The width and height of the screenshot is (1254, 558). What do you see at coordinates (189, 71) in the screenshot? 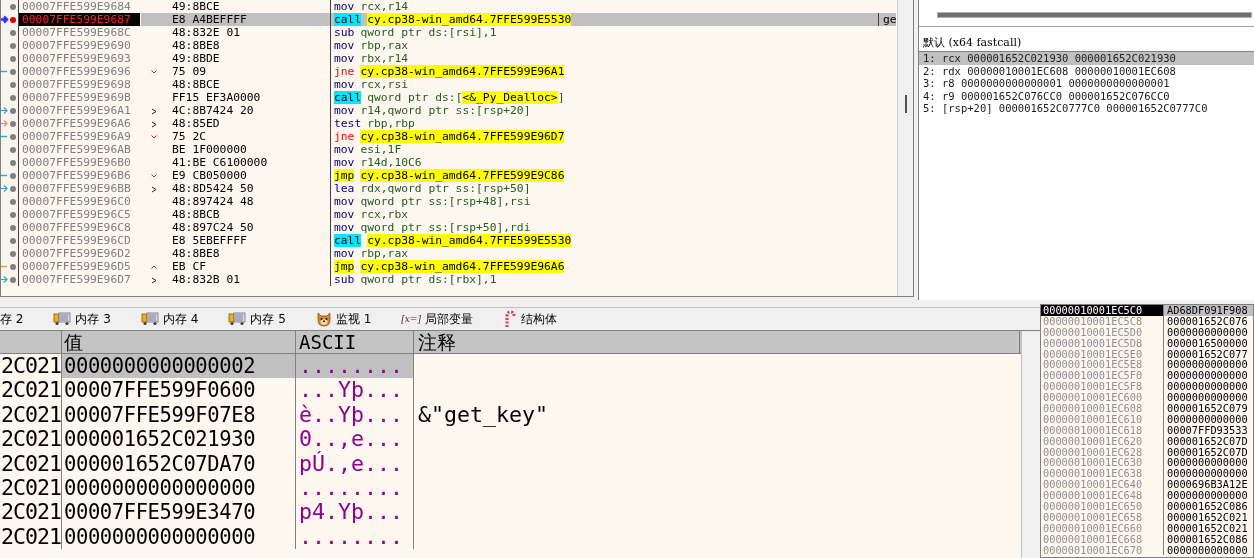
I see `bytes-cell: 75 09` at bounding box center [189, 71].